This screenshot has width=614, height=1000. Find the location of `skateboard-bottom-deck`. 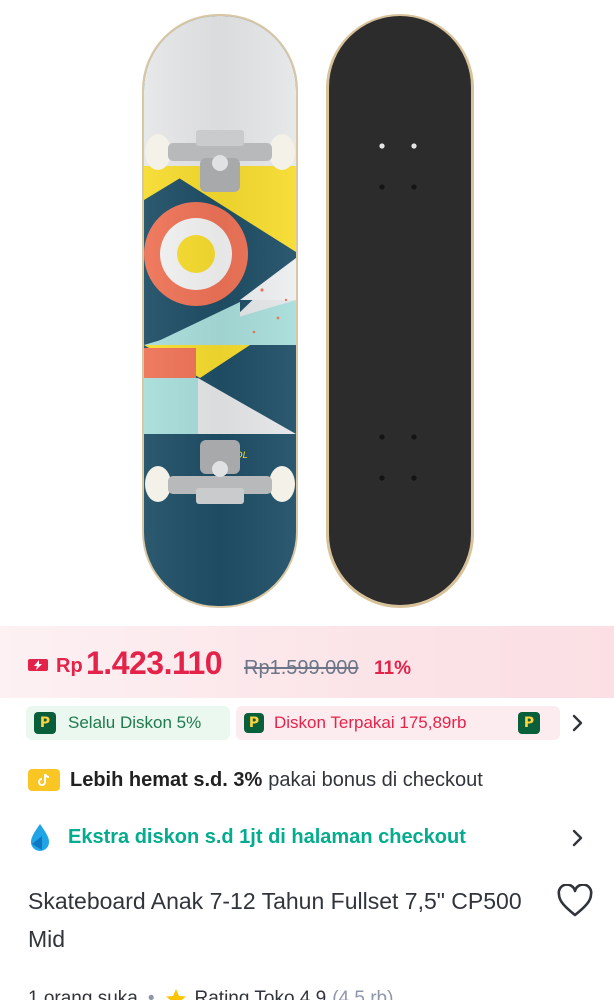

skateboard-bottom-deck is located at coordinates (400, 311).